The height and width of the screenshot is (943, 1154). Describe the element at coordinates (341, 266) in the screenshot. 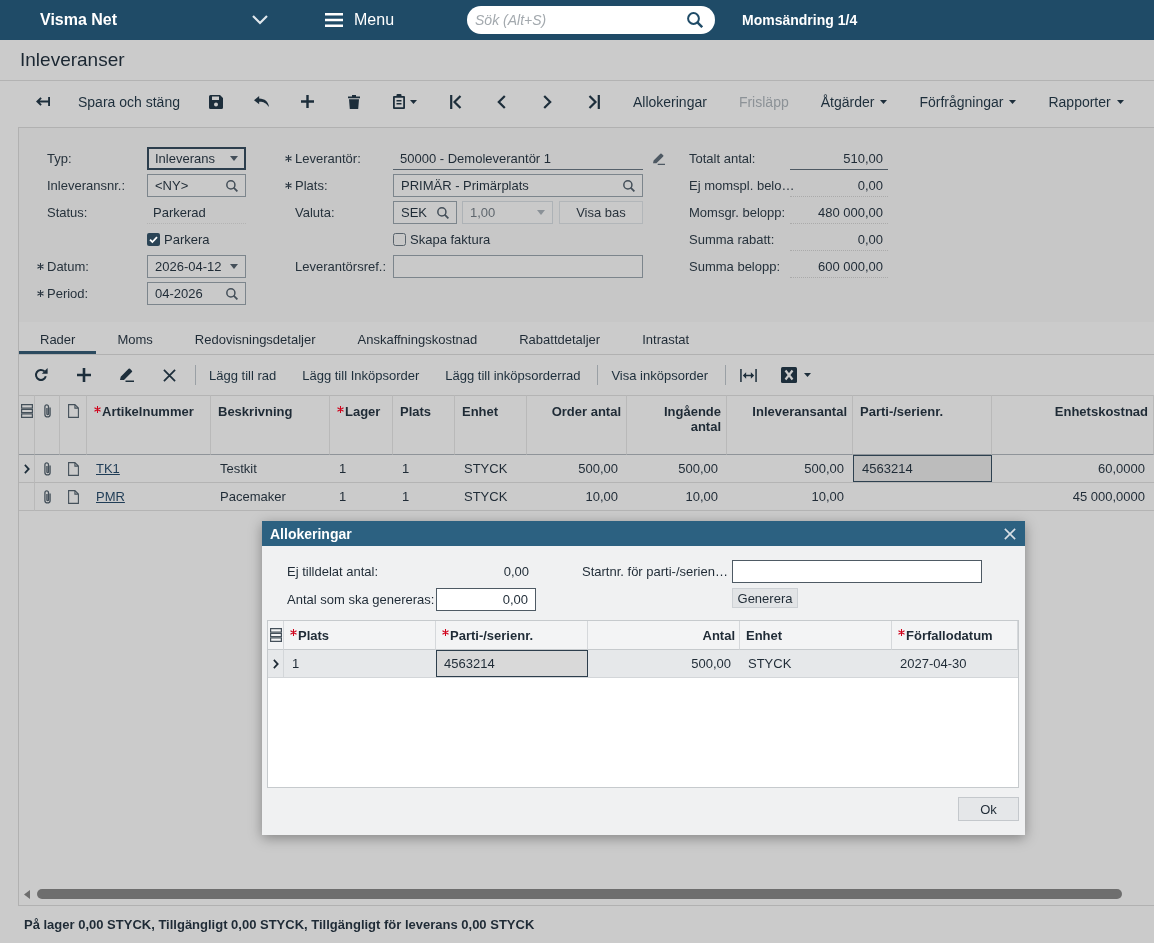

I see `field-label: Leverantörsref.:` at that location.